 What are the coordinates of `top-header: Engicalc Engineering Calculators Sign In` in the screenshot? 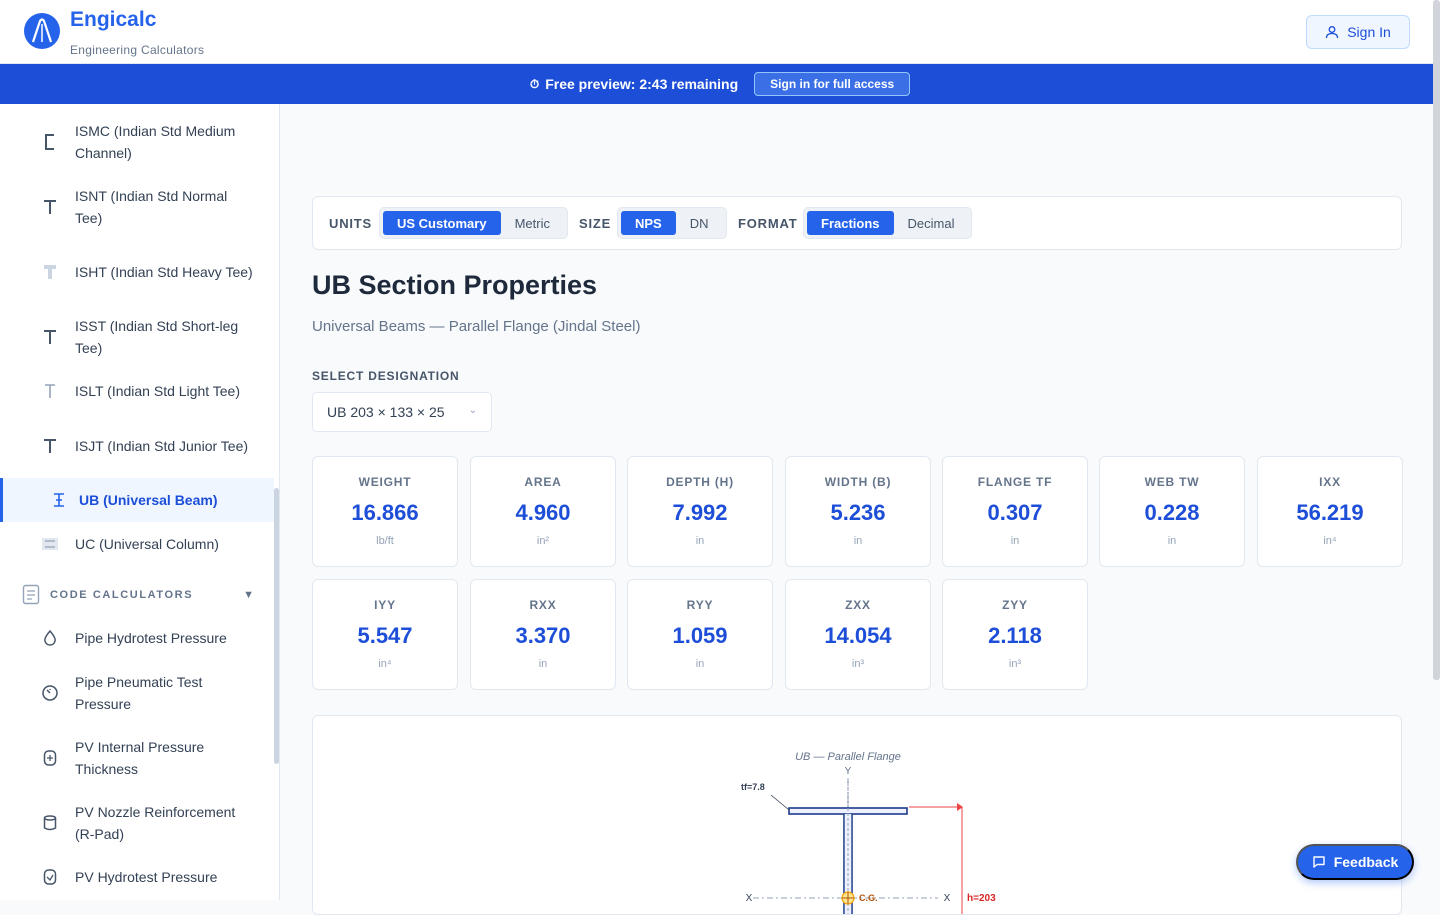 It's located at (720, 32).